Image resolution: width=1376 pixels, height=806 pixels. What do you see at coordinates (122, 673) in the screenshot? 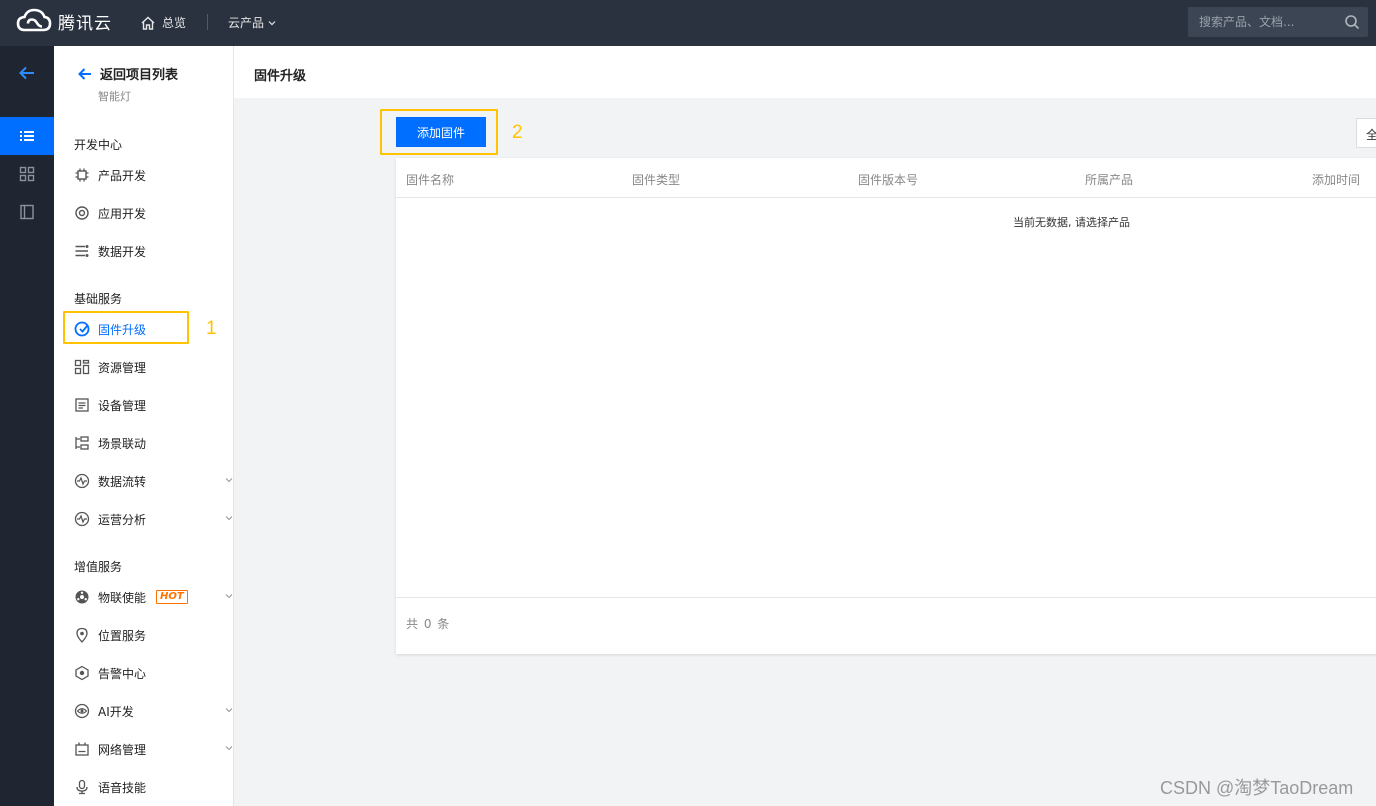
I see `sidebar-item-label: 告警中心` at bounding box center [122, 673].